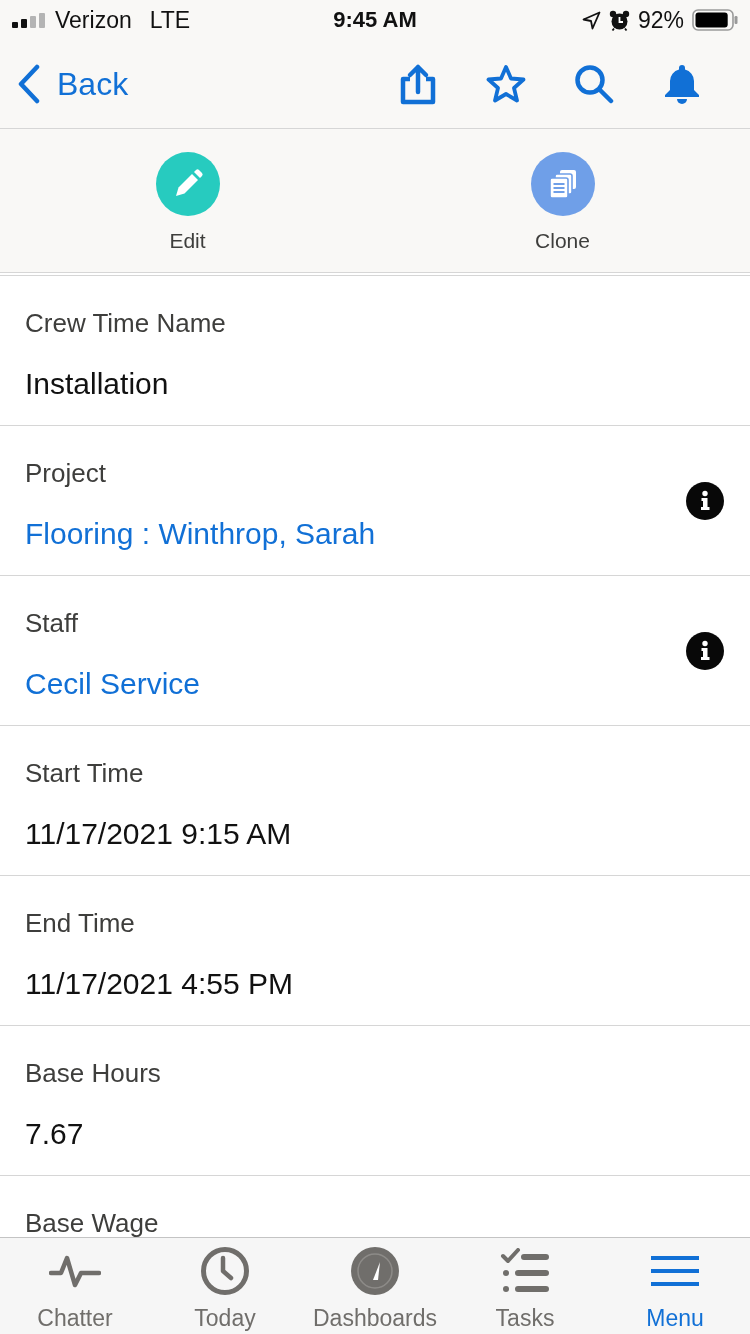 The image size is (750, 1334). I want to click on battery-percent: 92%, so click(660, 20).